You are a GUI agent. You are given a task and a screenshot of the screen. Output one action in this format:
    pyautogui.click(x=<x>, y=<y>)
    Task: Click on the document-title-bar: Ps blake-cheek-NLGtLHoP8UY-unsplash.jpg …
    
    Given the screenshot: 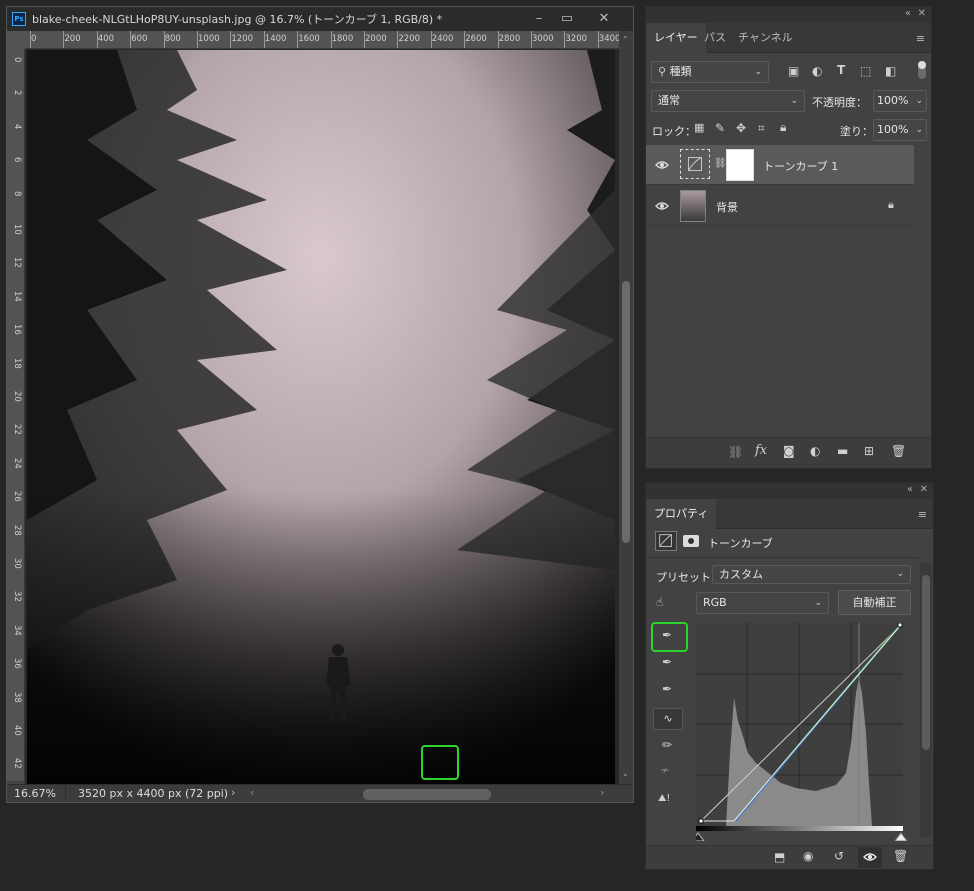 What is the action you would take?
    pyautogui.click(x=320, y=19)
    